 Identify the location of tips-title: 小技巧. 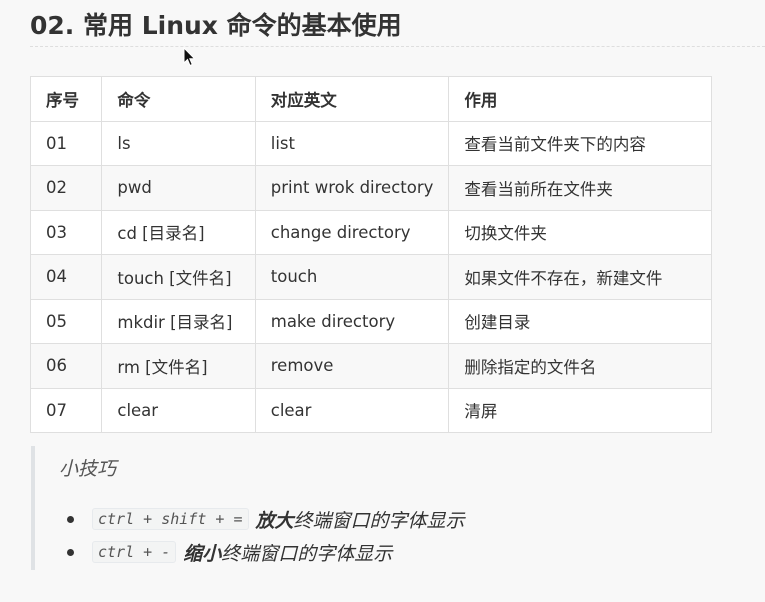
(88, 469).